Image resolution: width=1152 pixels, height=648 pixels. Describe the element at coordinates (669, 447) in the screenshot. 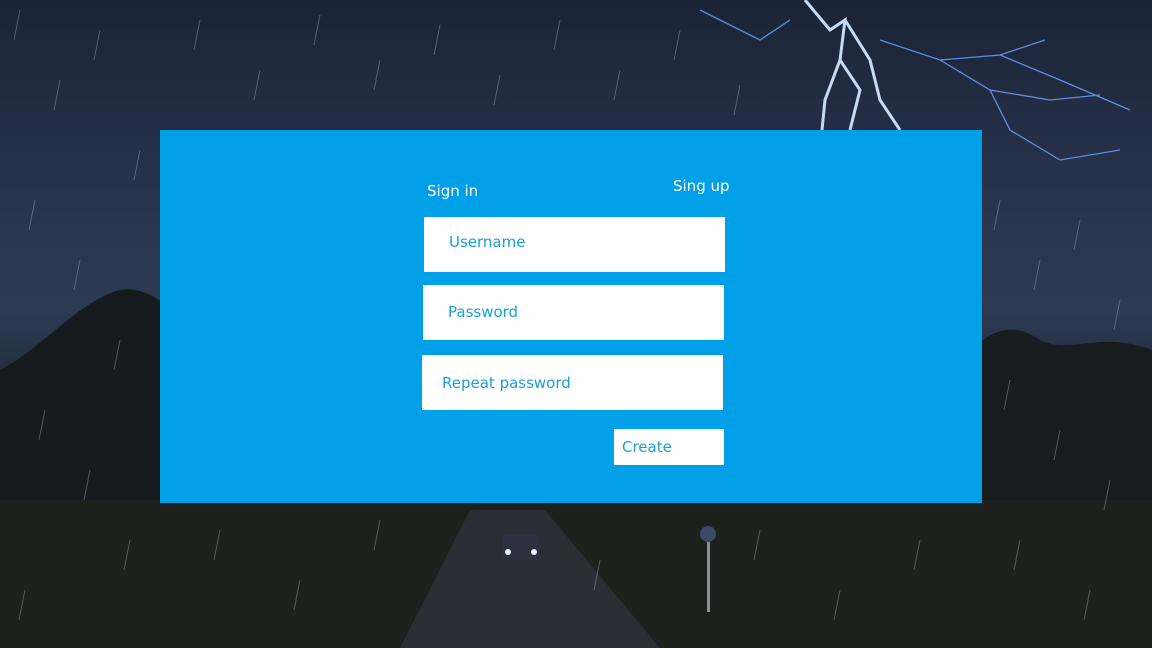

I see `create-button: Create` at that location.